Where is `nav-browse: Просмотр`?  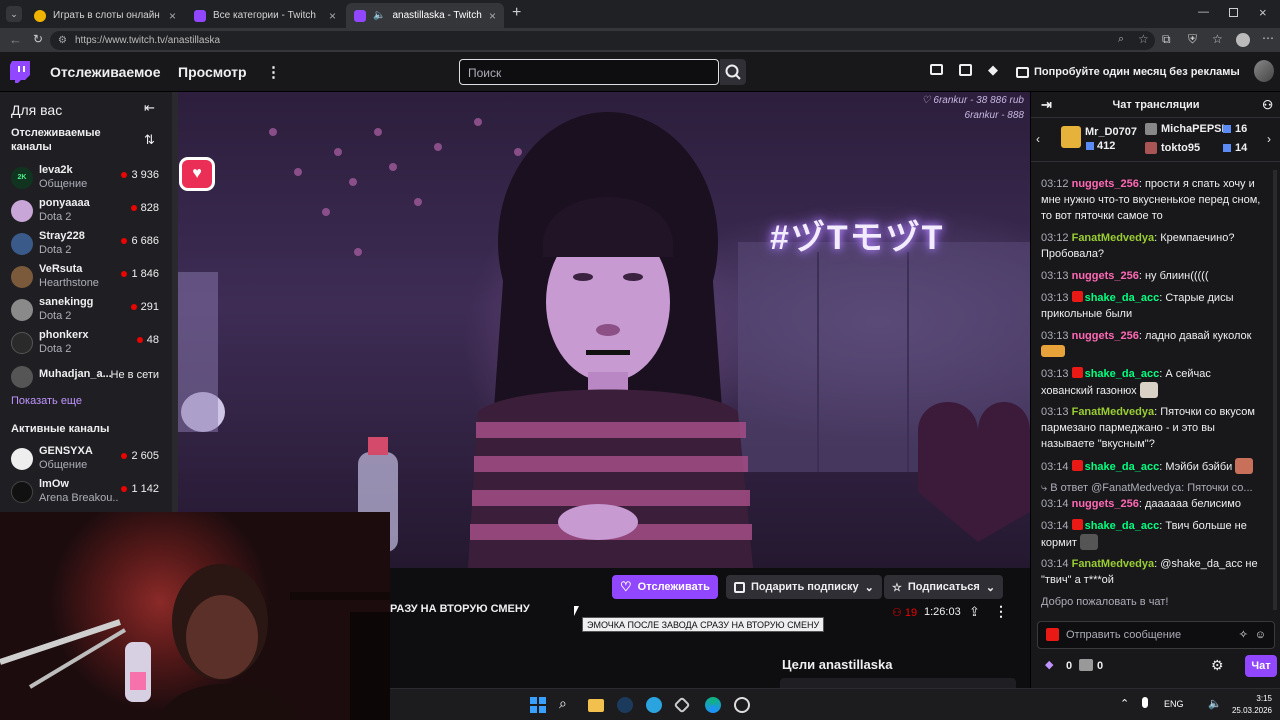
nav-browse: Просмотр is located at coordinates (212, 72).